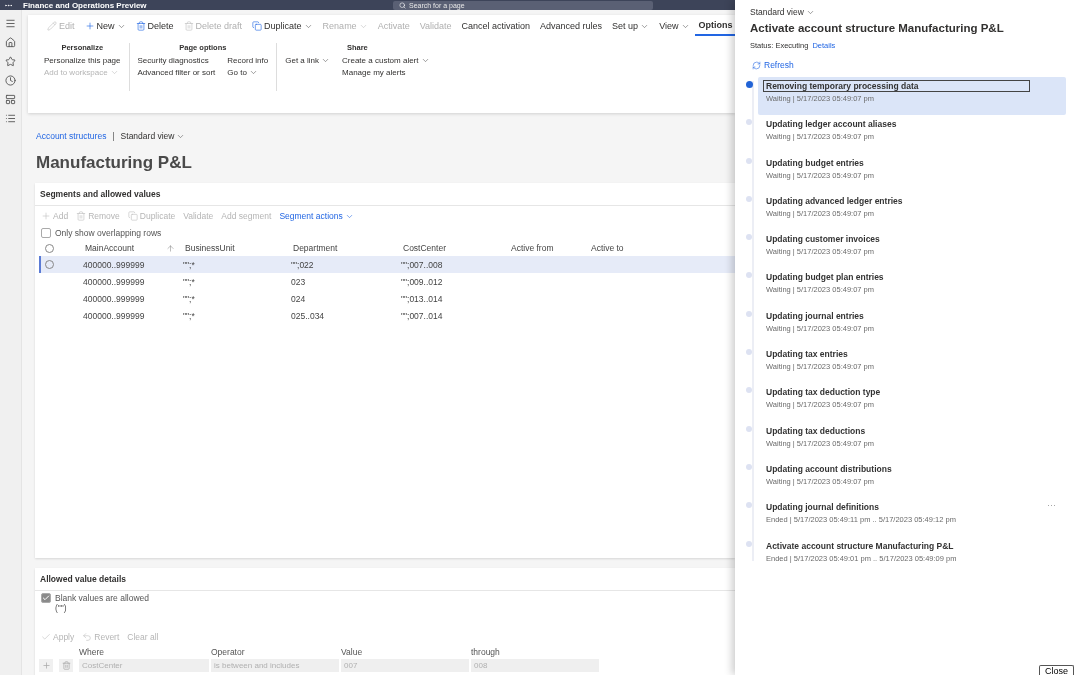  Describe the element at coordinates (823, 239) in the screenshot. I see `step-title: Updating customer invoices` at that location.